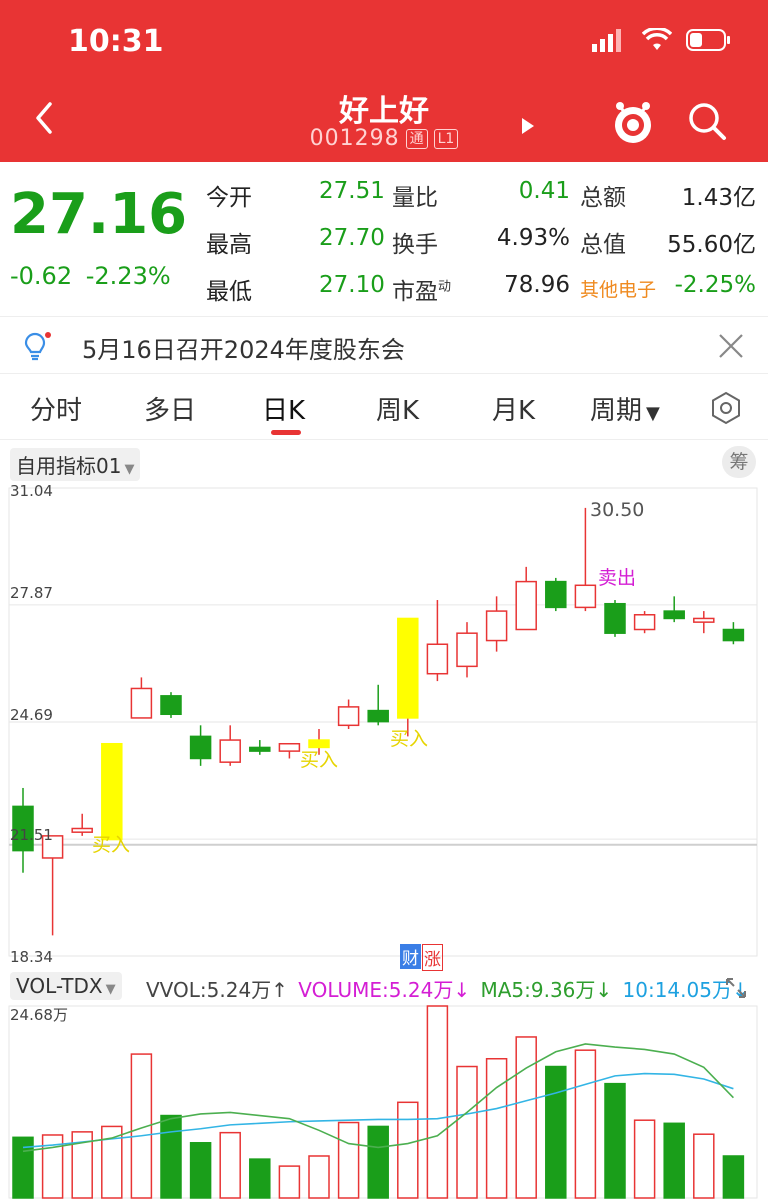 This screenshot has height=1200, width=768. I want to click on indicator-label: 自用指标01, so click(69, 466).